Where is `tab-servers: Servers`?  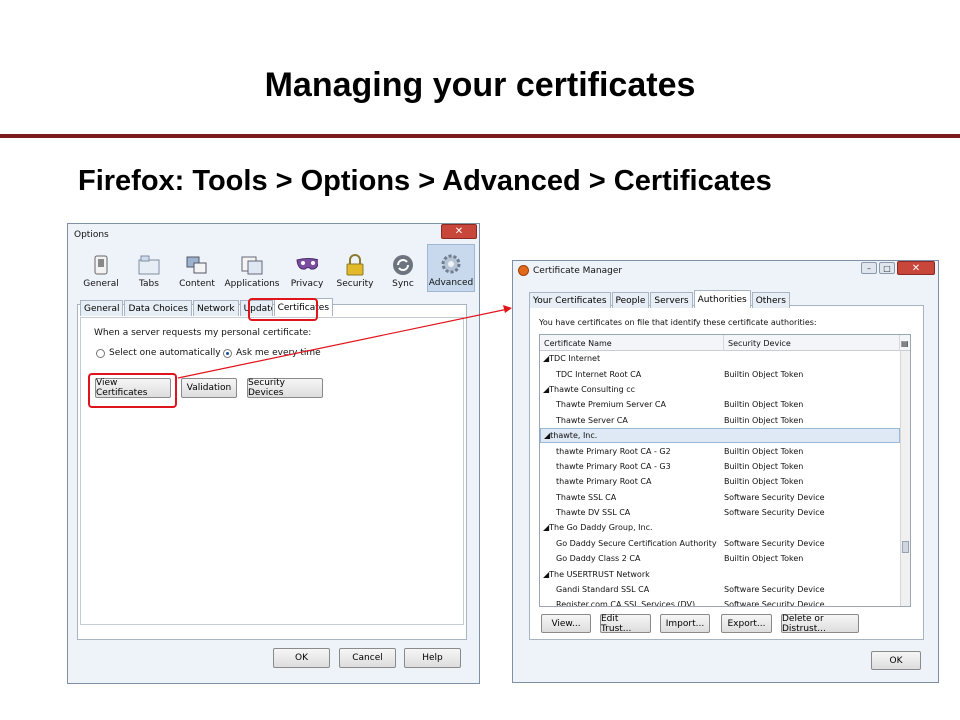
tab-servers: Servers is located at coordinates (671, 300).